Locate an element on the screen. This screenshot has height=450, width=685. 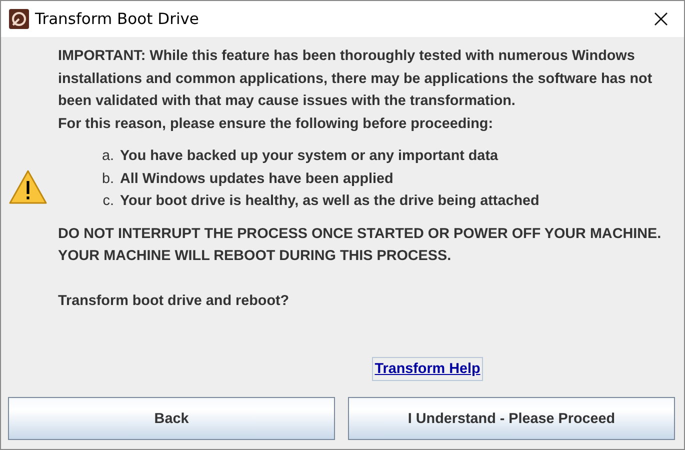
close-icon is located at coordinates (661, 19).